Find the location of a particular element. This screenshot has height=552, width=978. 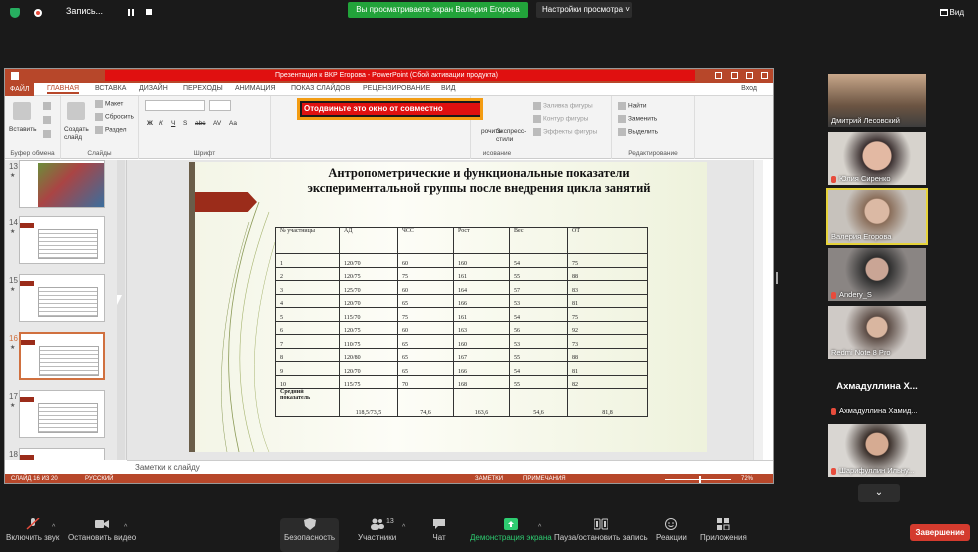

table-cell: 10 is located at coordinates (307, 381).